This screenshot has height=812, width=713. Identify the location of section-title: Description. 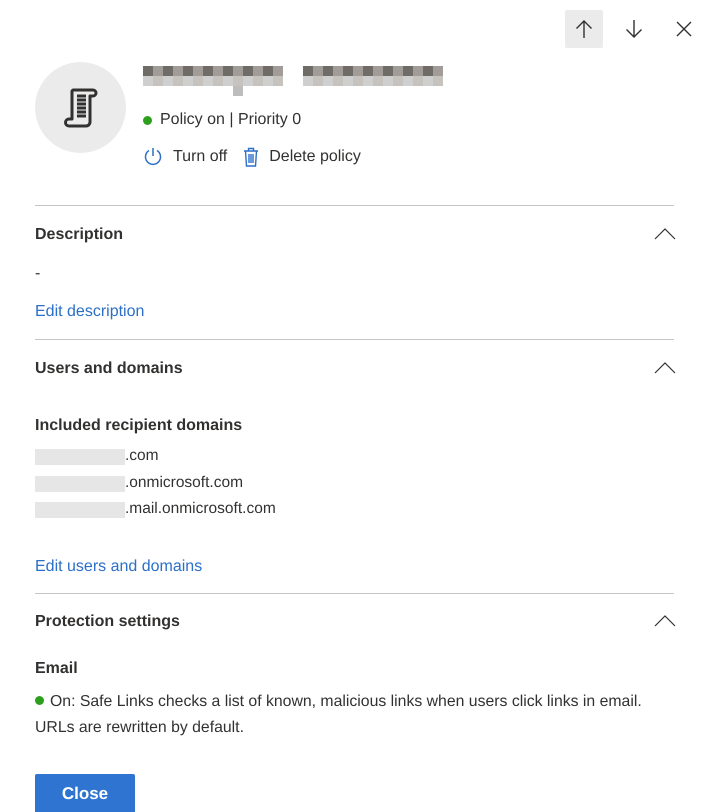
(79, 235).